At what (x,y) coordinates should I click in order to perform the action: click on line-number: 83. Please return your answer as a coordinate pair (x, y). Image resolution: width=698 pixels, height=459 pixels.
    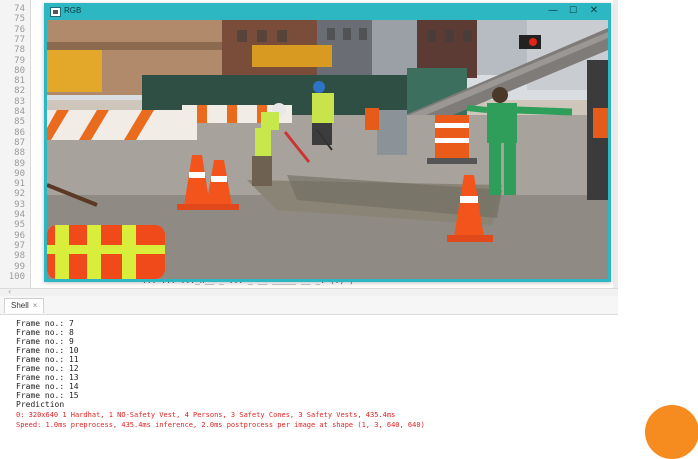
    Looking at the image, I should click on (19, 101).